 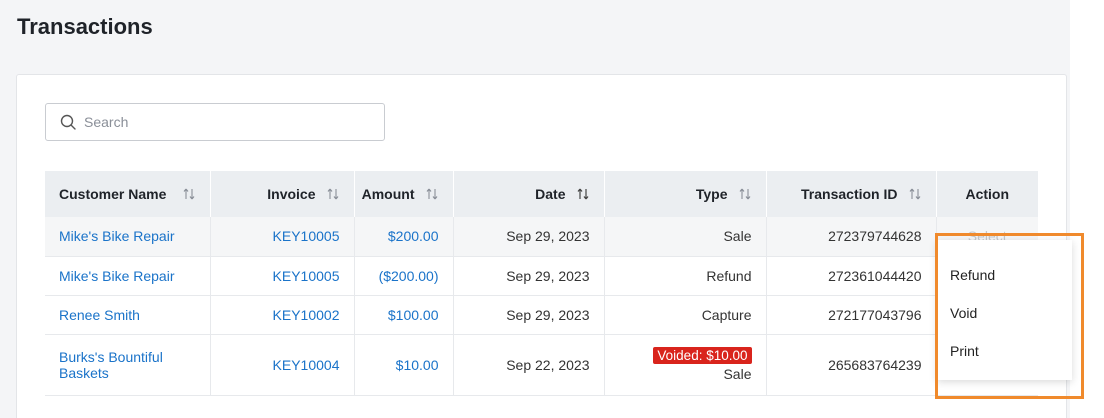 I want to click on invoice-link: KEY10002, so click(x=306, y=315).